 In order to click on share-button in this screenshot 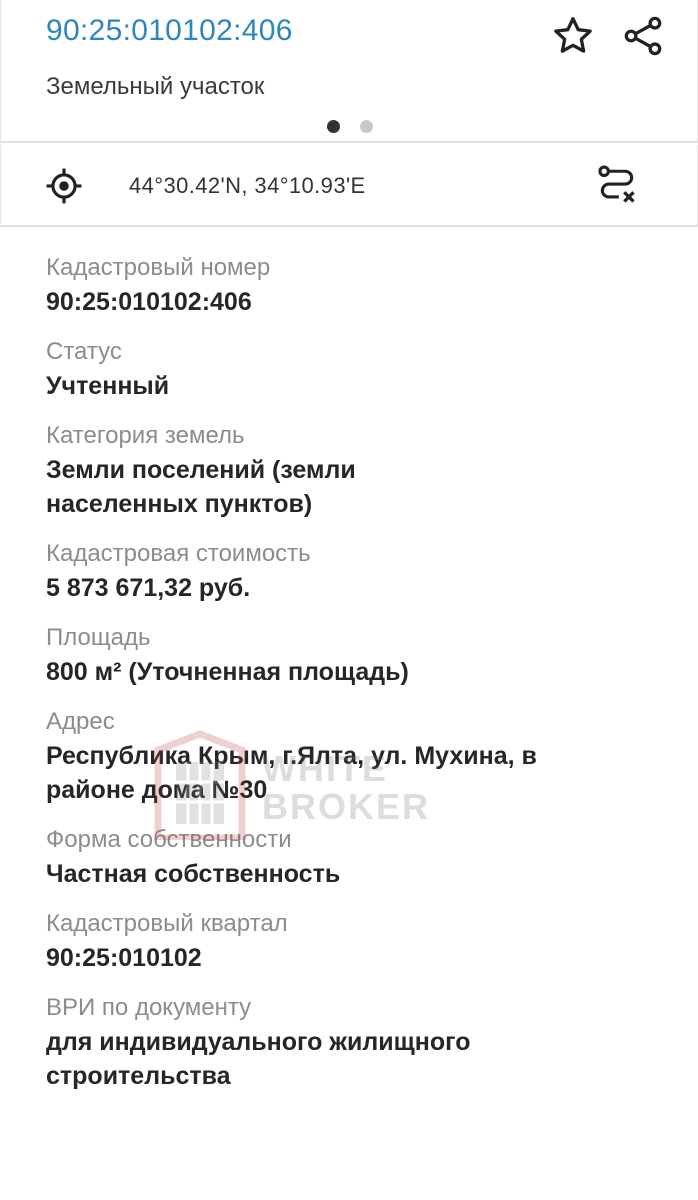, I will do `click(643, 36)`.